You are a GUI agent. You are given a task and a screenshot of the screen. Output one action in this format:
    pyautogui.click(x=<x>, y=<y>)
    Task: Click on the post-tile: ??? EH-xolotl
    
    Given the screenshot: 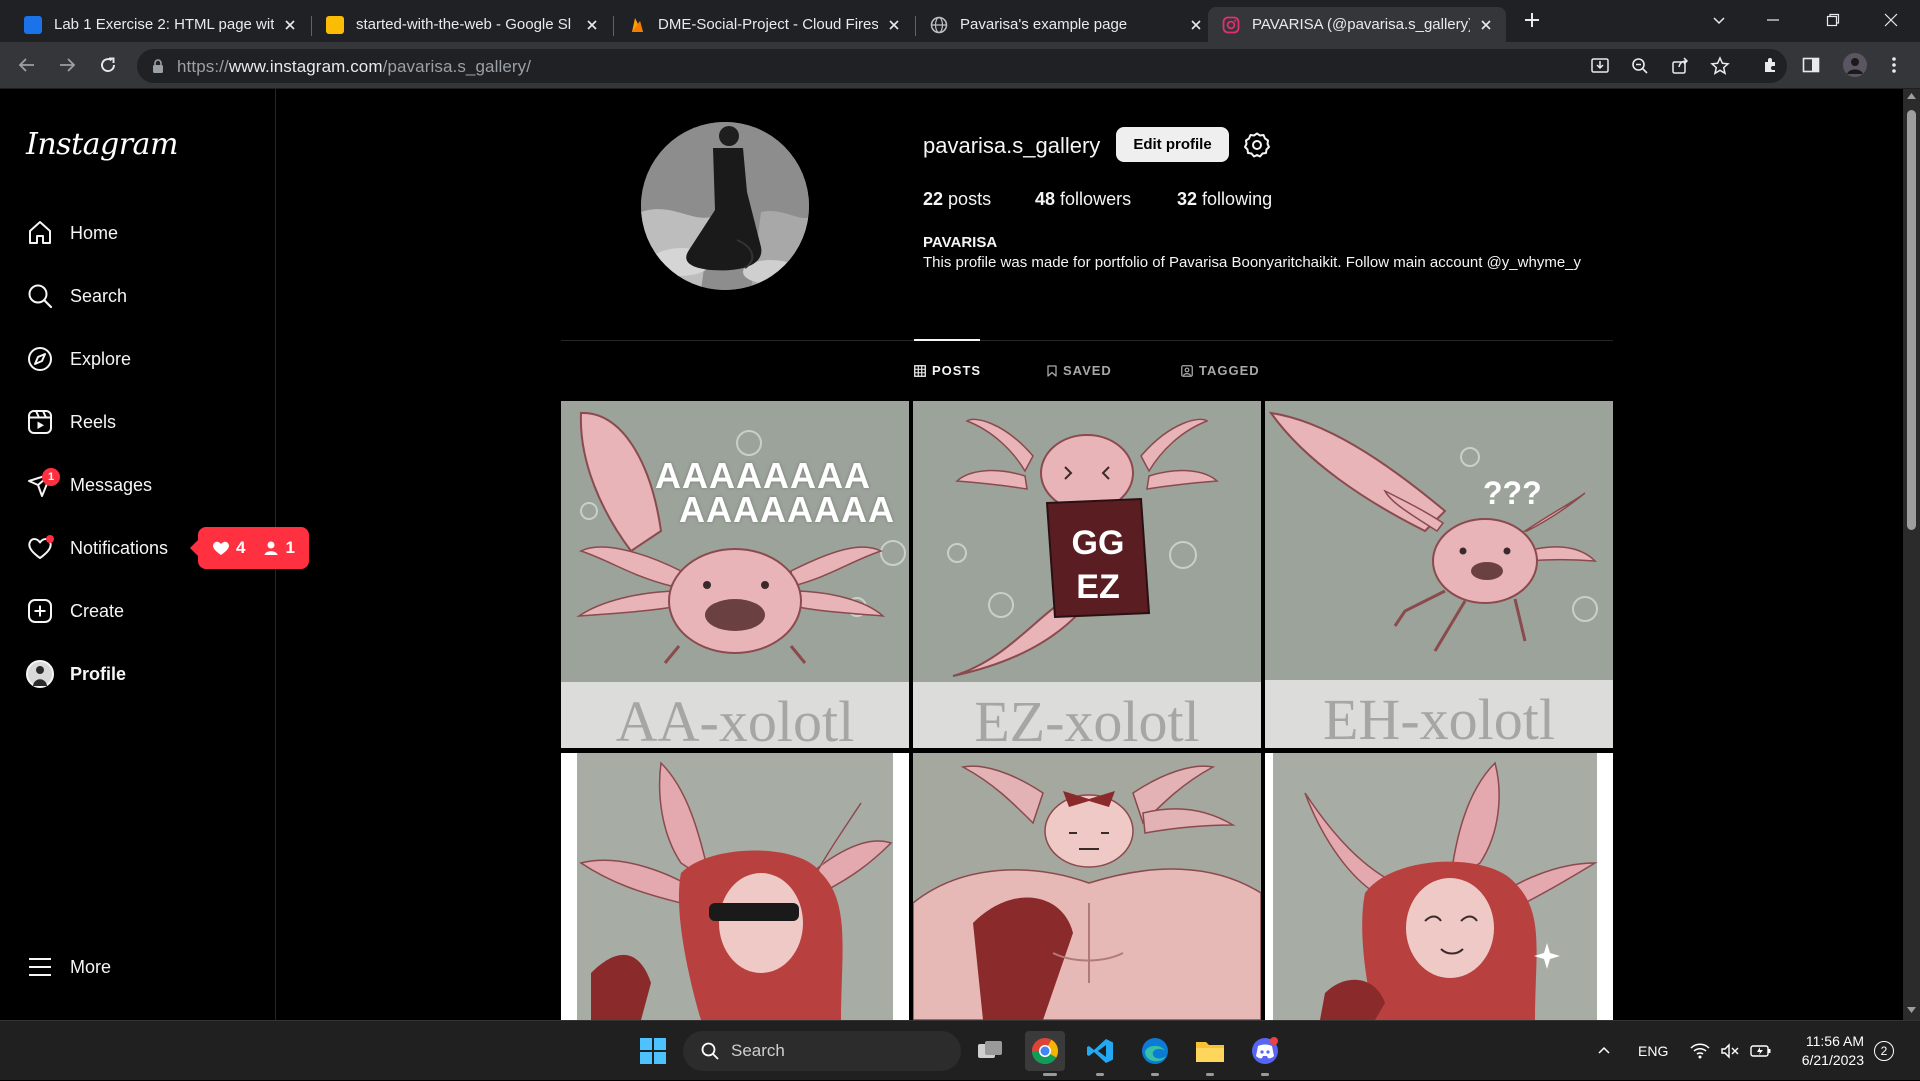 What is the action you would take?
    pyautogui.click(x=1439, y=574)
    